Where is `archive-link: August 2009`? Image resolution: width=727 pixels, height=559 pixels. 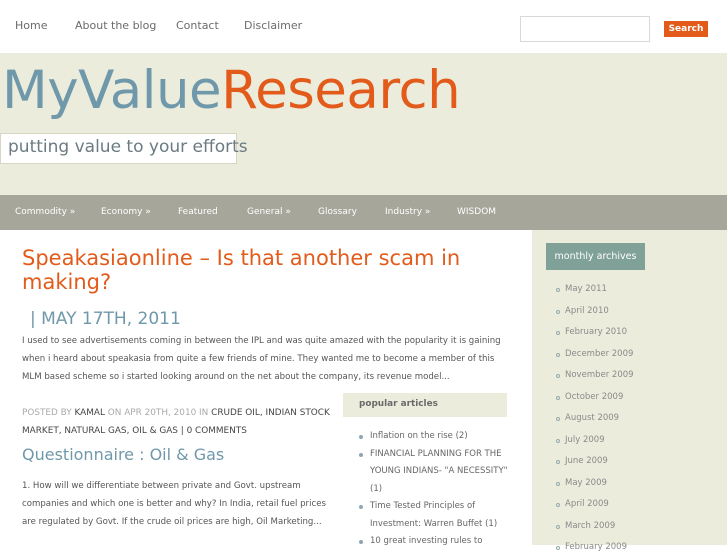
archive-link: August 2009 is located at coordinates (594, 419).